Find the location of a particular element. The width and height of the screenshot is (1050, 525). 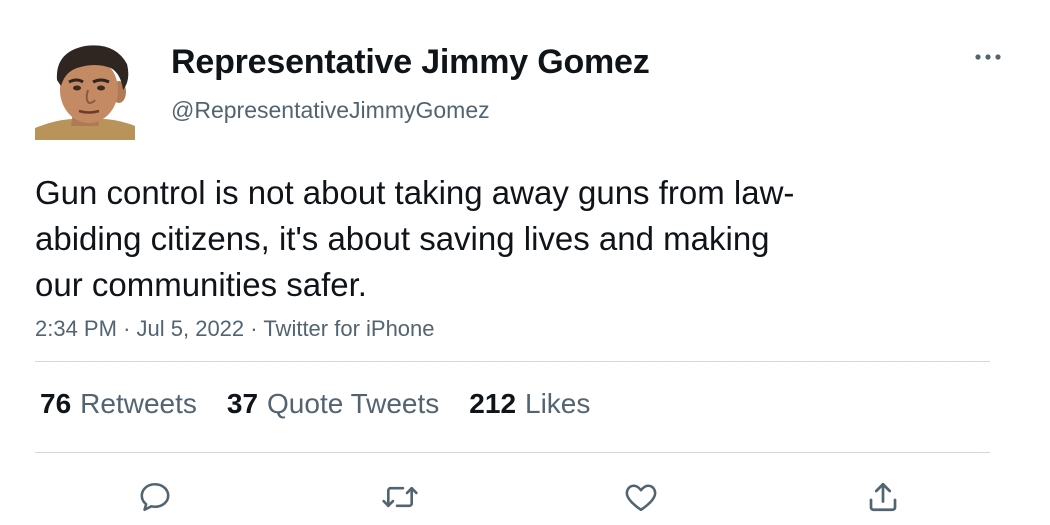

reply-button is located at coordinates (155, 497).